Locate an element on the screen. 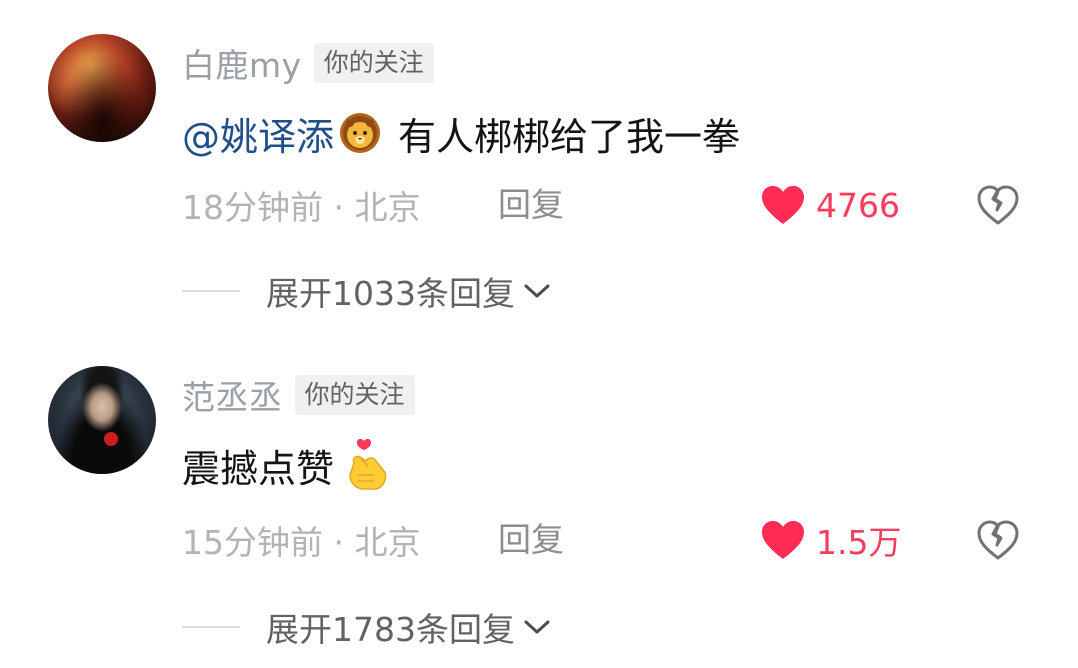 This screenshot has width=1078, height=668. comment-meta: 15分钟前 · 北京 is located at coordinates (301, 540).